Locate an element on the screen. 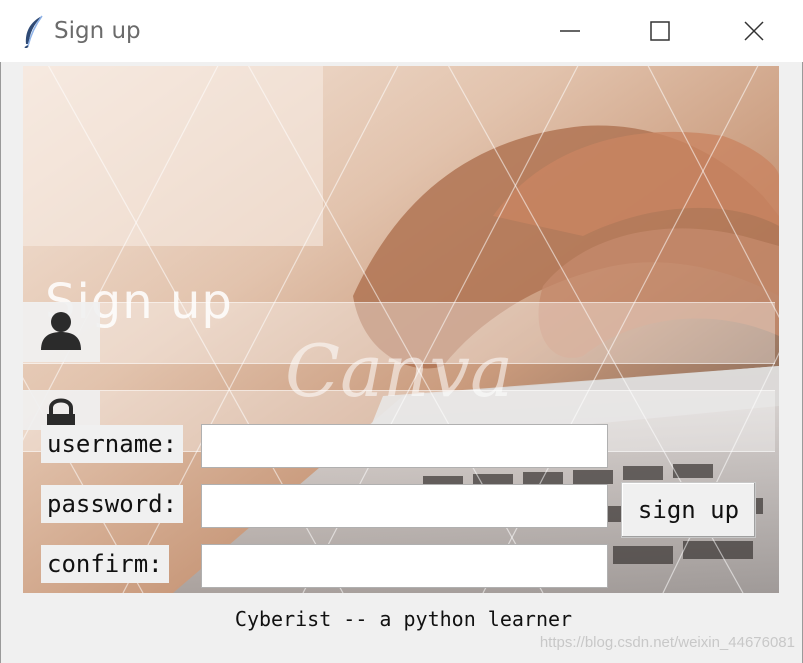 Image resolution: width=803 pixels, height=663 pixels. username-strip is located at coordinates (399, 333).